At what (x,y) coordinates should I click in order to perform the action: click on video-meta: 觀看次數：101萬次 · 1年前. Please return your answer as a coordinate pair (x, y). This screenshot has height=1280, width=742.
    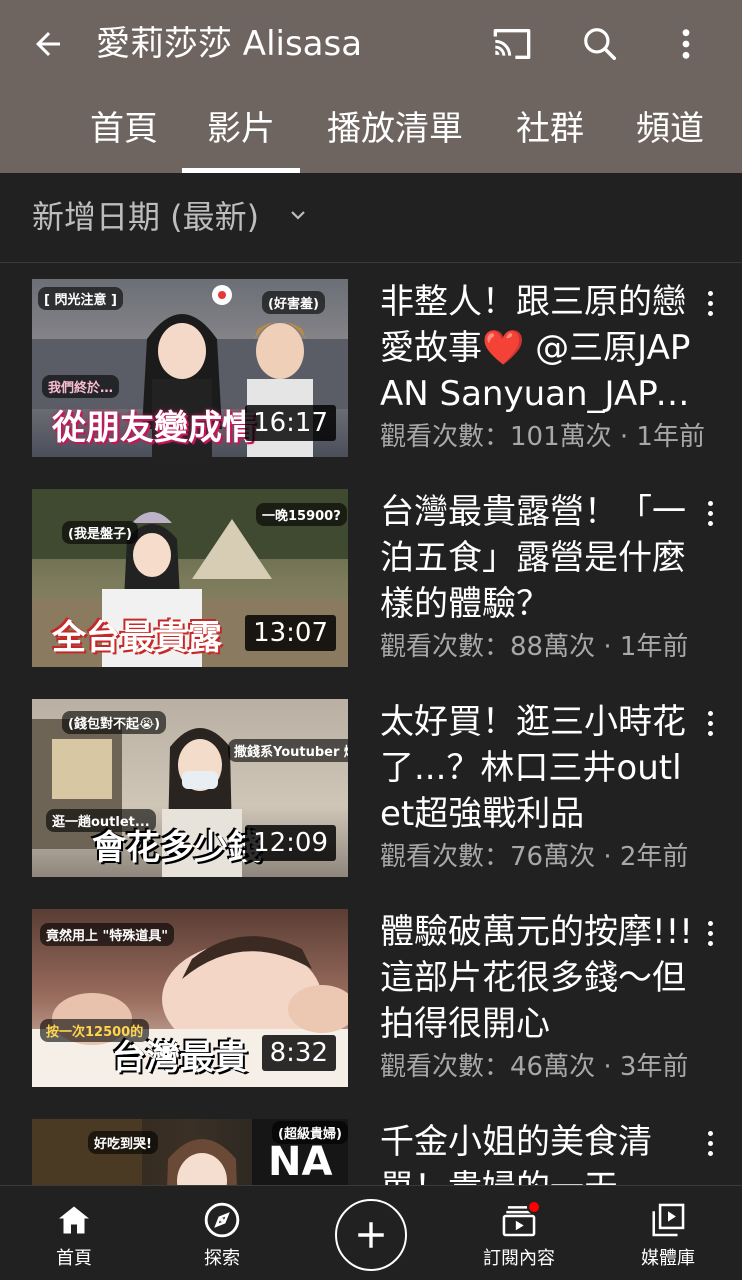
    Looking at the image, I should click on (542, 437).